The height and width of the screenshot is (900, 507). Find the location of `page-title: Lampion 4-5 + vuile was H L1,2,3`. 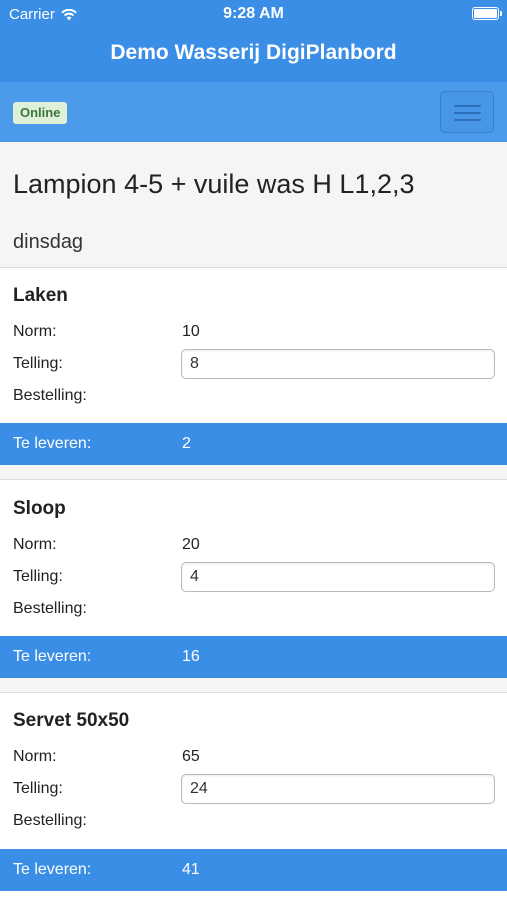

page-title: Lampion 4-5 + vuile was H L1,2,3 is located at coordinates (214, 184).